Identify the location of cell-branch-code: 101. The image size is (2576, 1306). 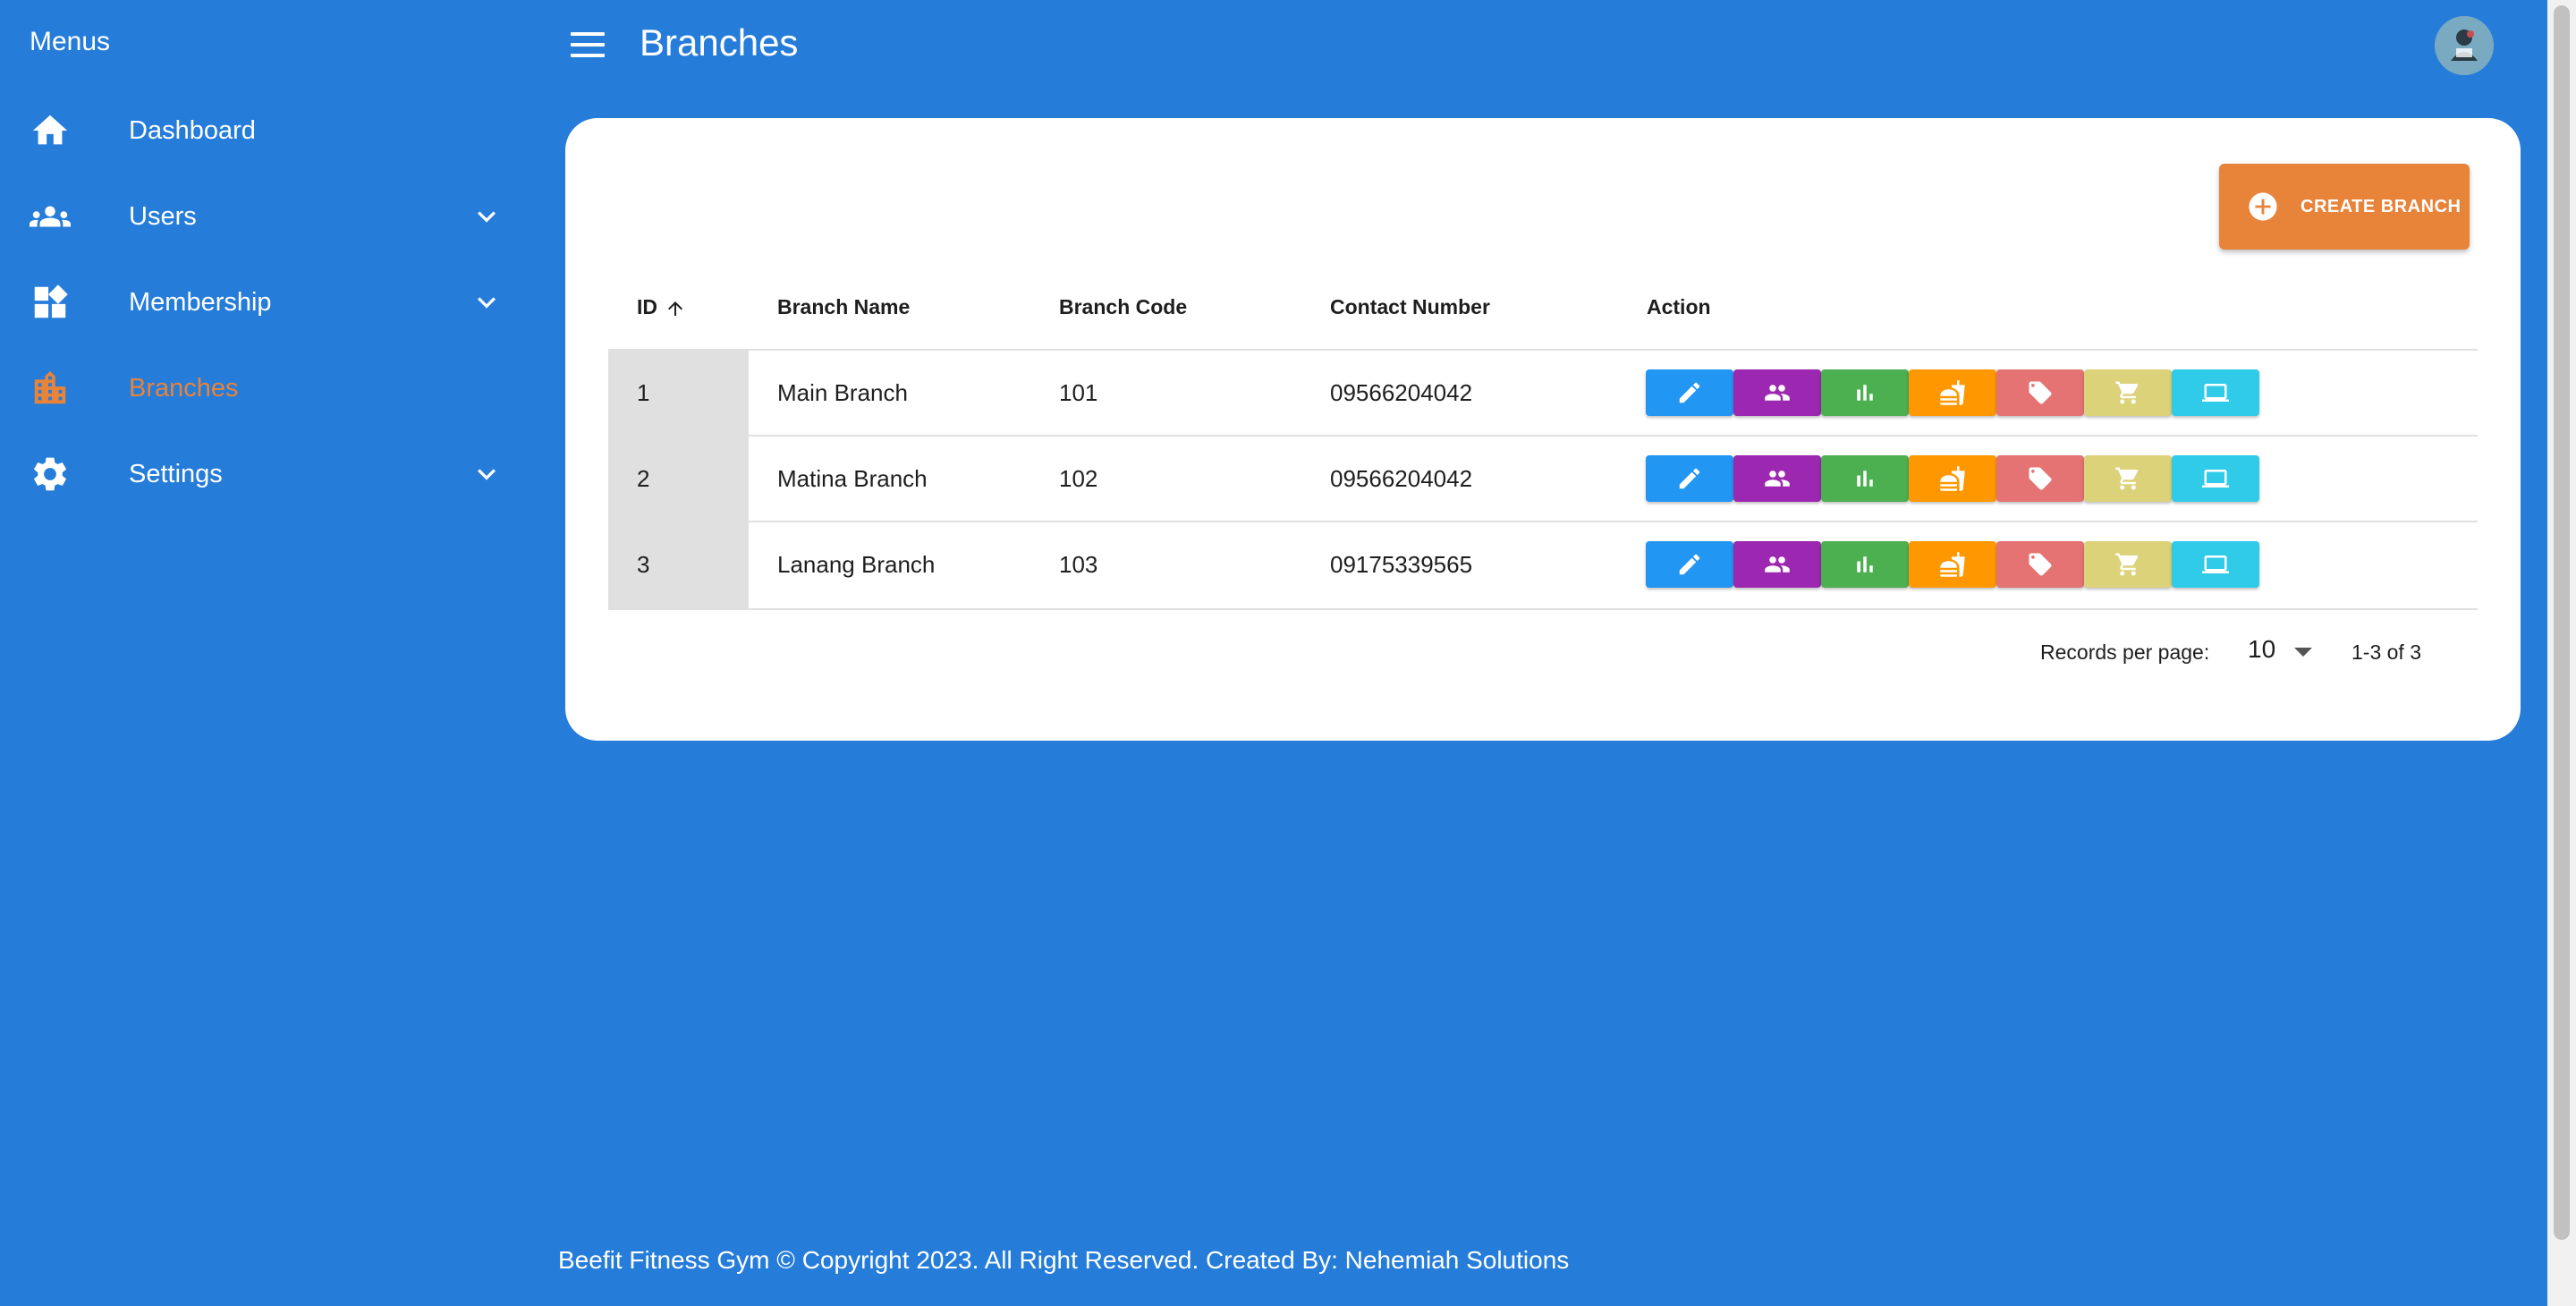
(1078, 392).